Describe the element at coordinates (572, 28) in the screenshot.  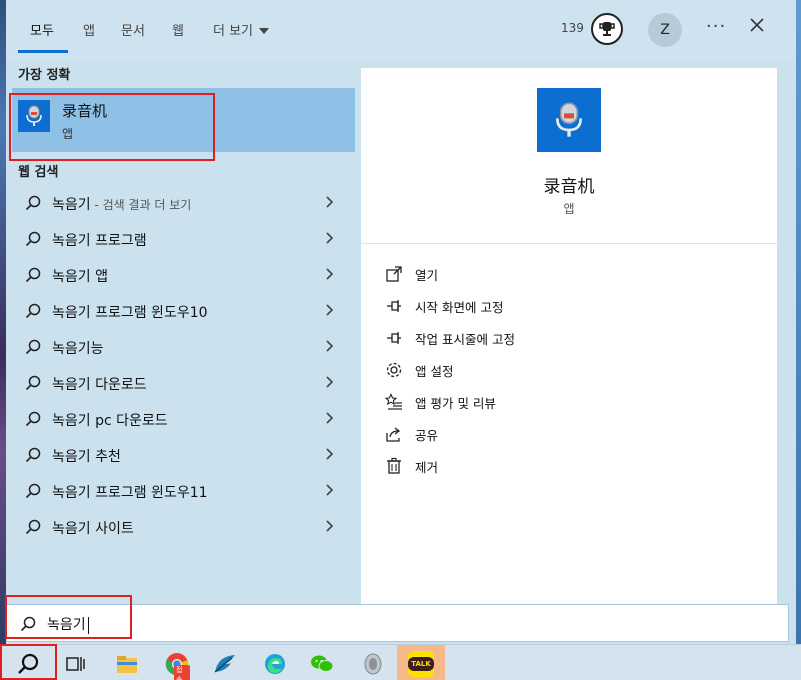
I see `rewards-points: 139` at that location.